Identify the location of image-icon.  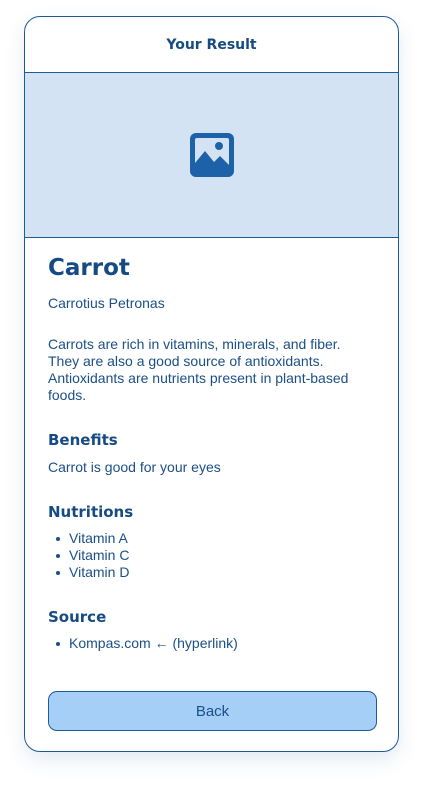
(211, 155).